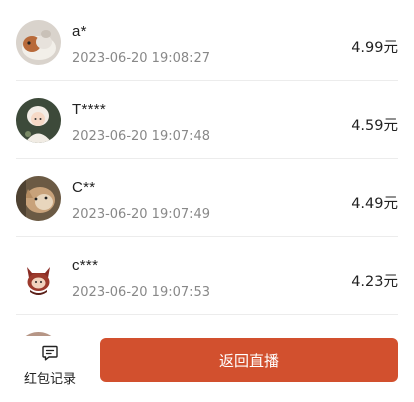 The height and width of the screenshot is (402, 414). Describe the element at coordinates (38, 276) in the screenshot. I see `cartoon-character-avatar` at that location.